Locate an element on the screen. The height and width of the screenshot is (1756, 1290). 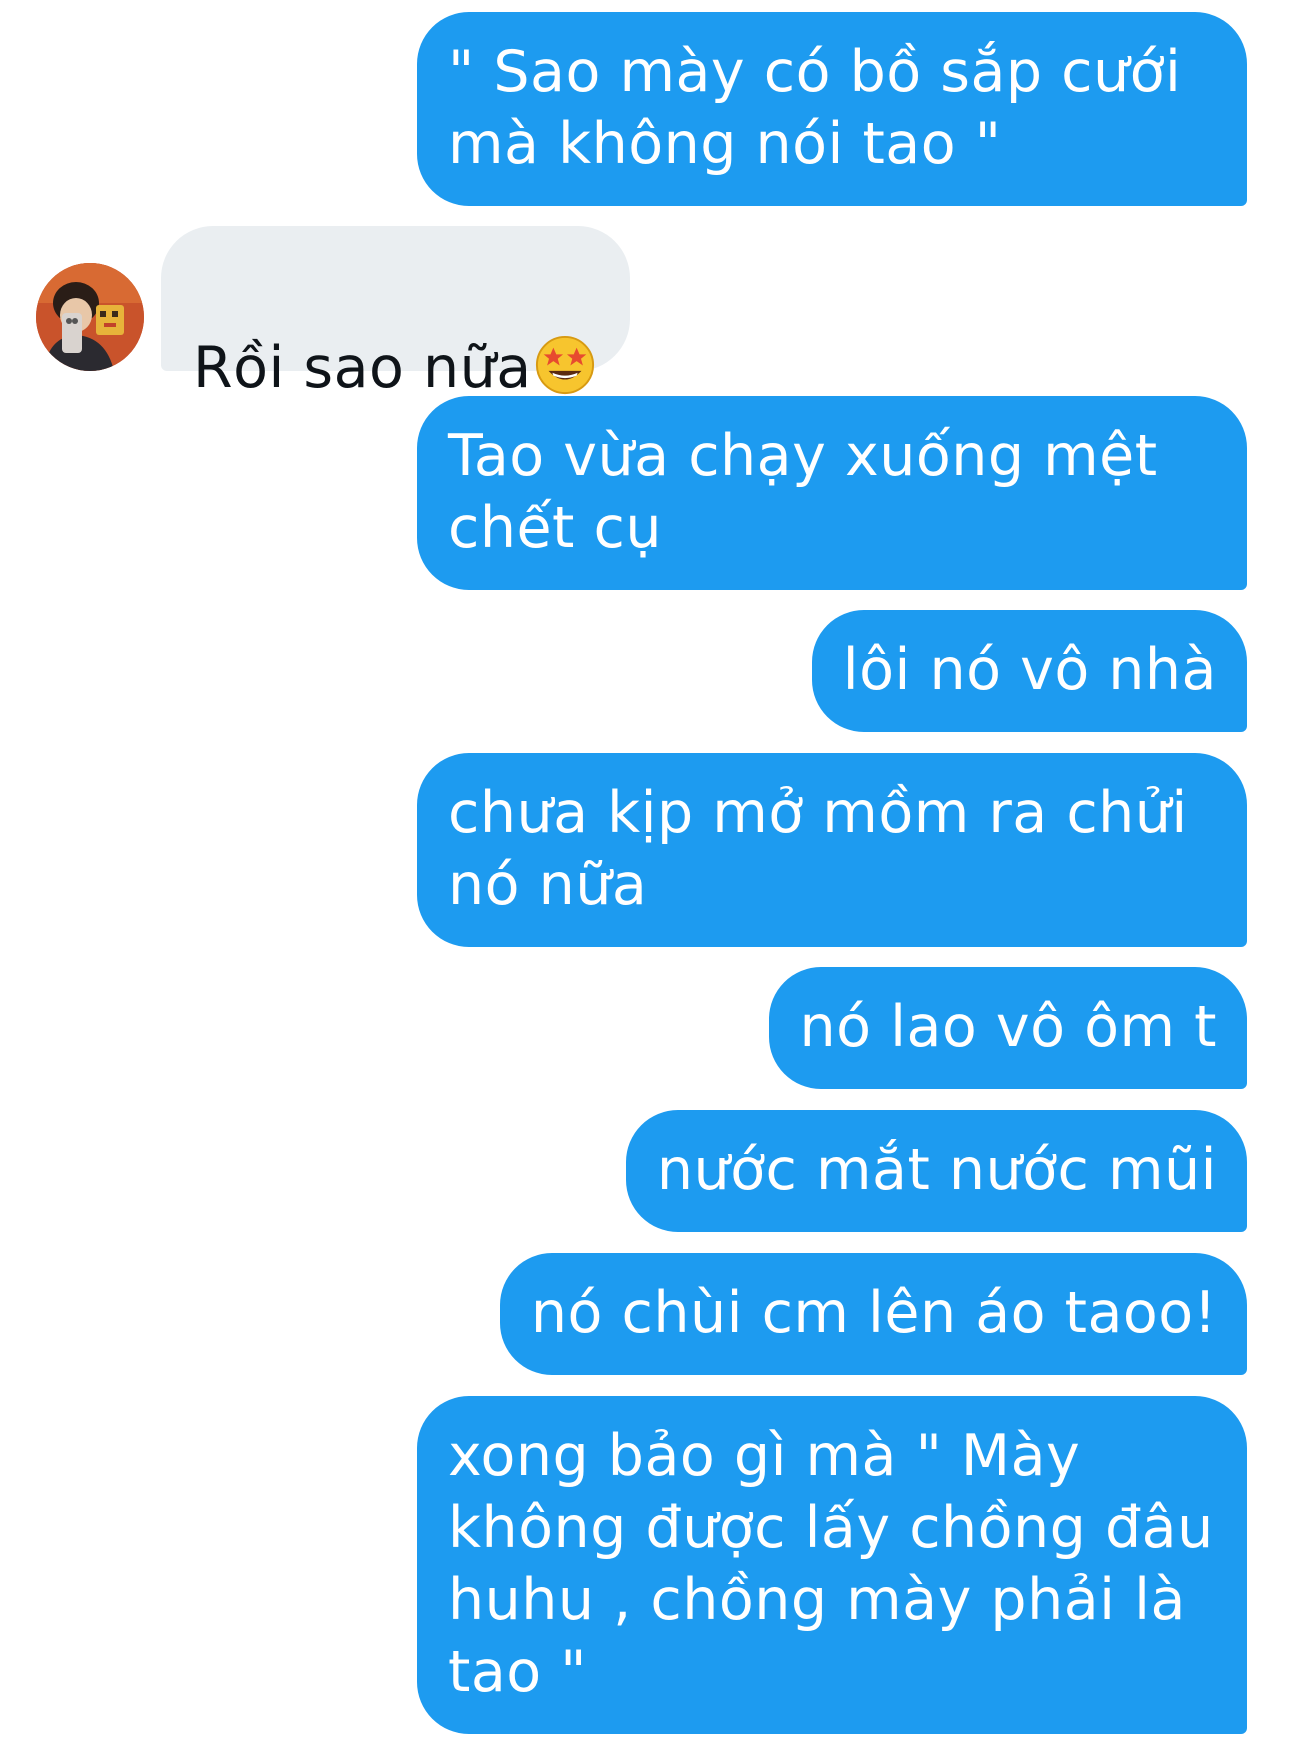
message-bubble-outgoing: nước mắt nước mũi is located at coordinates (936, 1171).